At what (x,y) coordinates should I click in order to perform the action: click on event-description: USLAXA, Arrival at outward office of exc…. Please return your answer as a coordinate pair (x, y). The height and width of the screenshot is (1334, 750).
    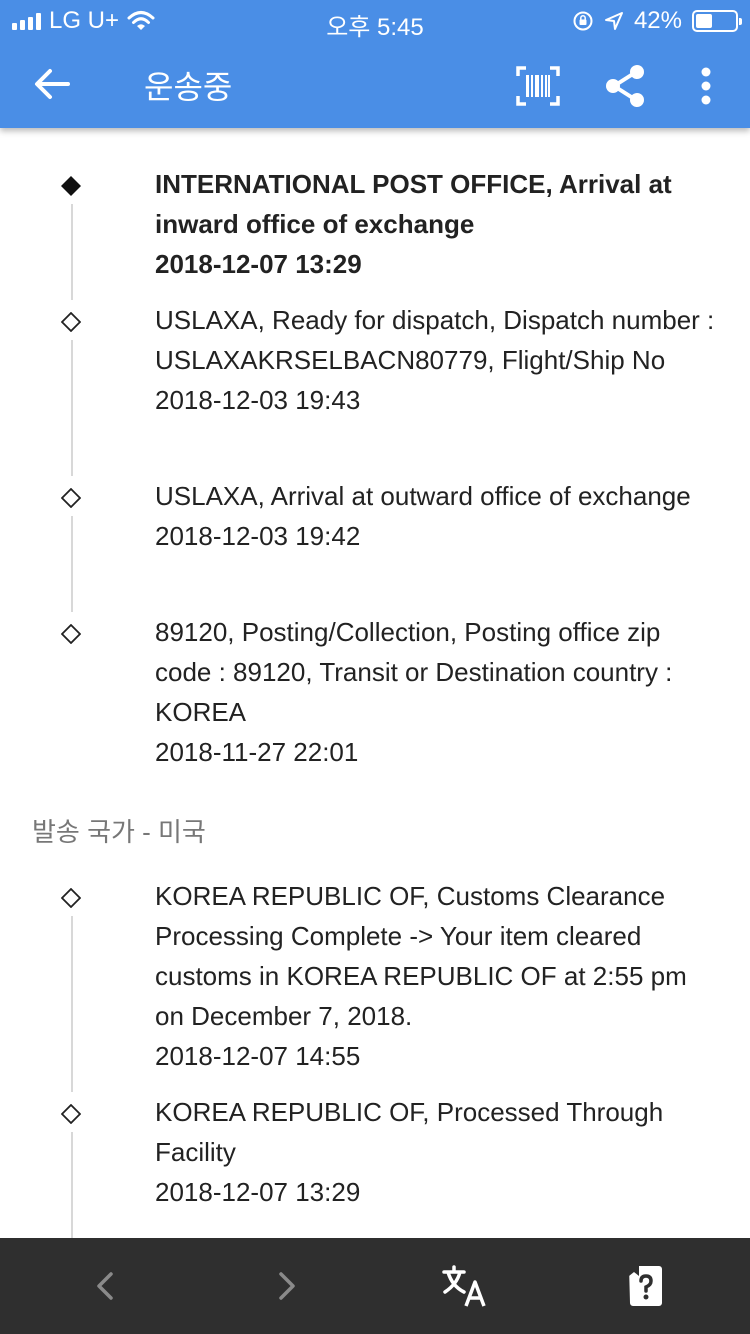
    Looking at the image, I should click on (423, 496).